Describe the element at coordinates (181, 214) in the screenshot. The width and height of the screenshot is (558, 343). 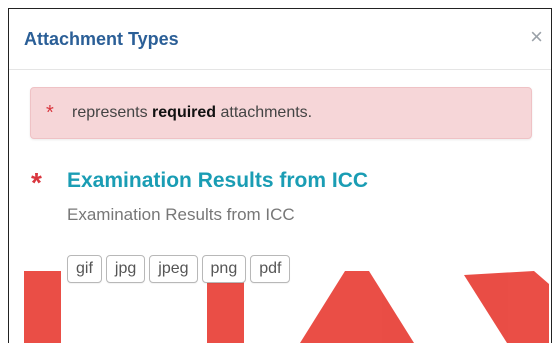
I see `attachment-description: Examination Results from ICC` at that location.